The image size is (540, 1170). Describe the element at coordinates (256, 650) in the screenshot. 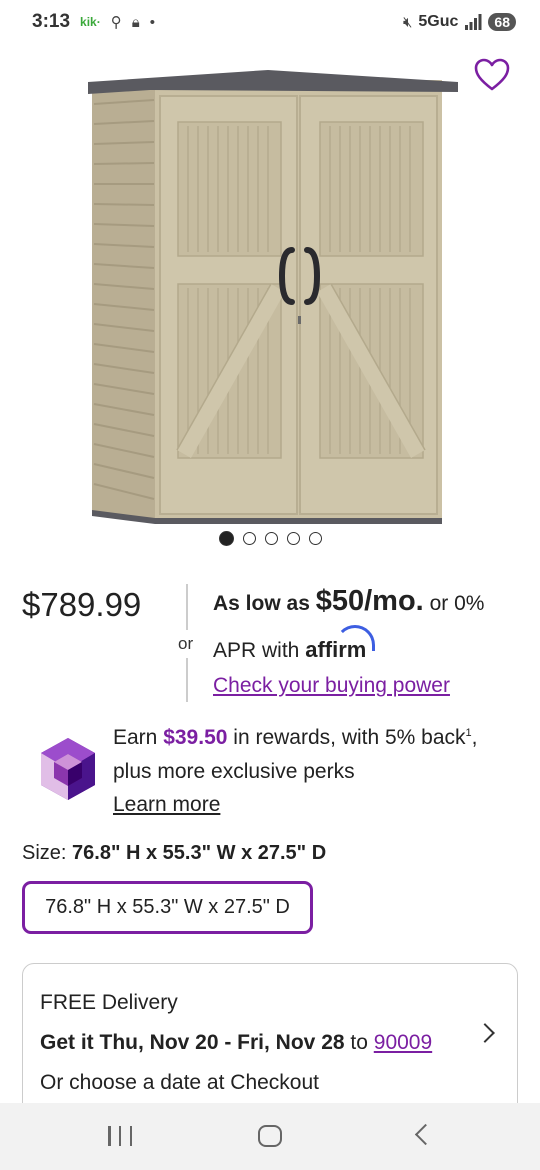

I see `financing-apr: APR with` at that location.